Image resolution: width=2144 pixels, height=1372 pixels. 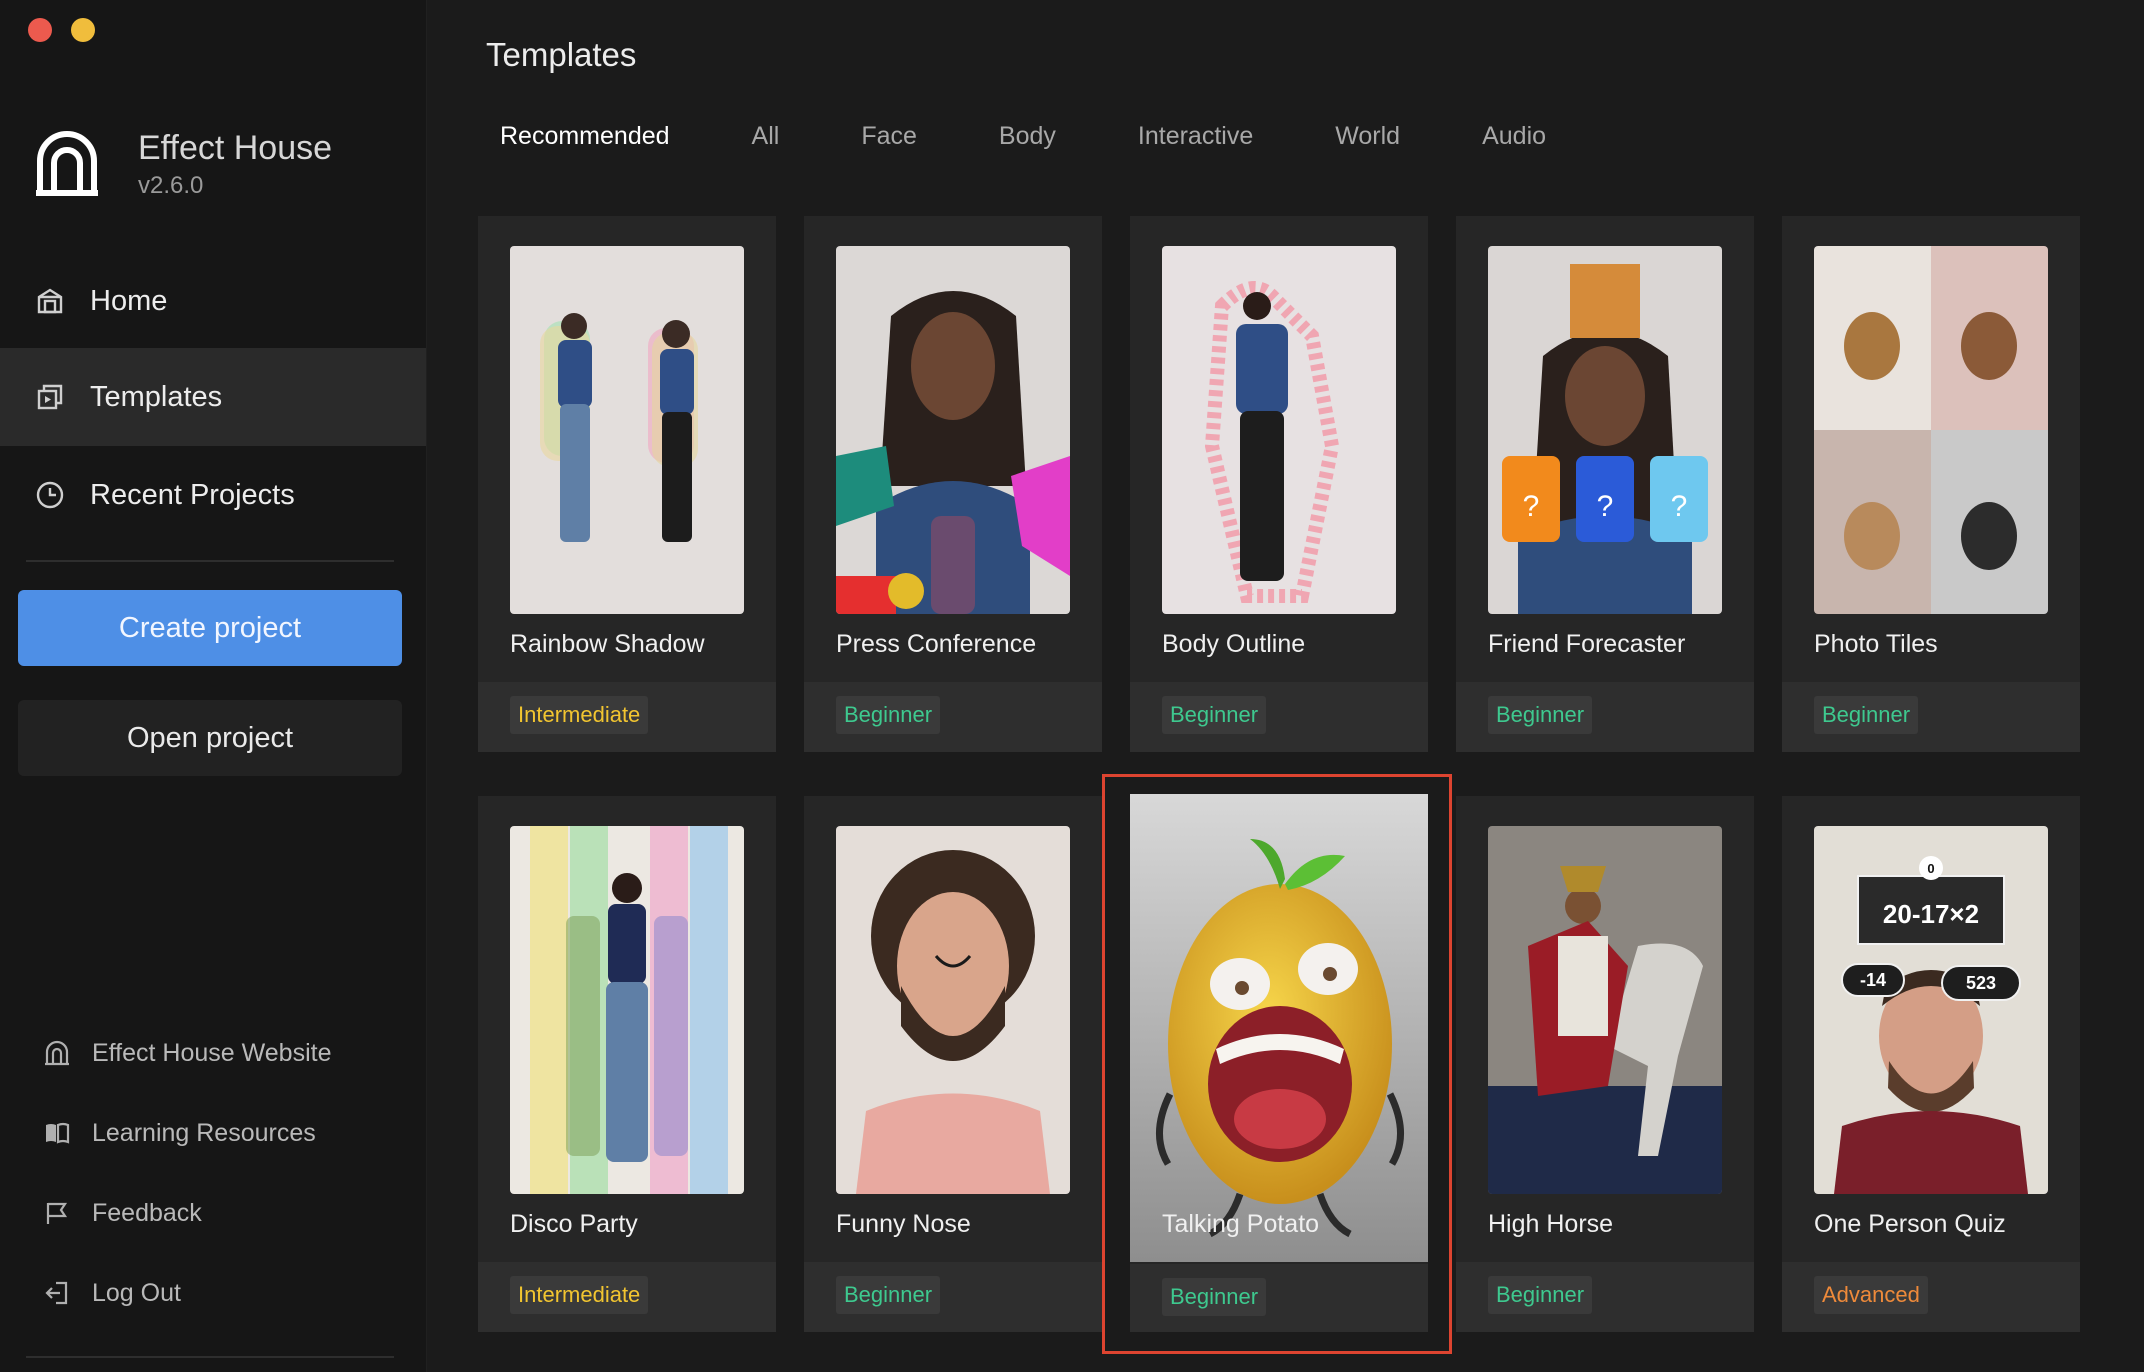 What do you see at coordinates (766, 136) in the screenshot?
I see `tab-all: All` at bounding box center [766, 136].